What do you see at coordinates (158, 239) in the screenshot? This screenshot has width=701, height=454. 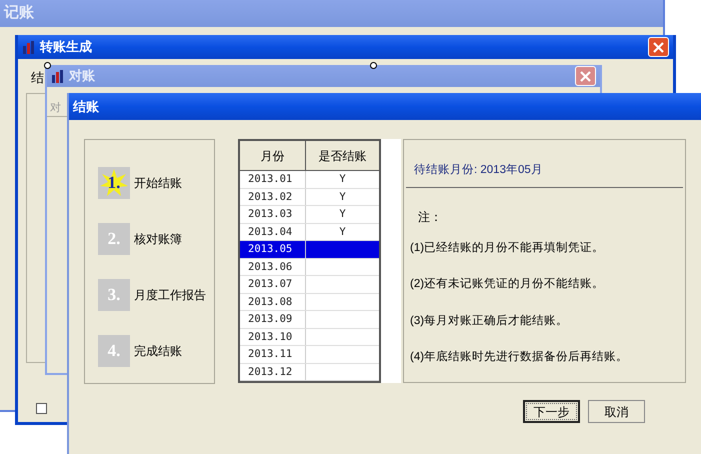 I see `step-label: 核对账簿` at bounding box center [158, 239].